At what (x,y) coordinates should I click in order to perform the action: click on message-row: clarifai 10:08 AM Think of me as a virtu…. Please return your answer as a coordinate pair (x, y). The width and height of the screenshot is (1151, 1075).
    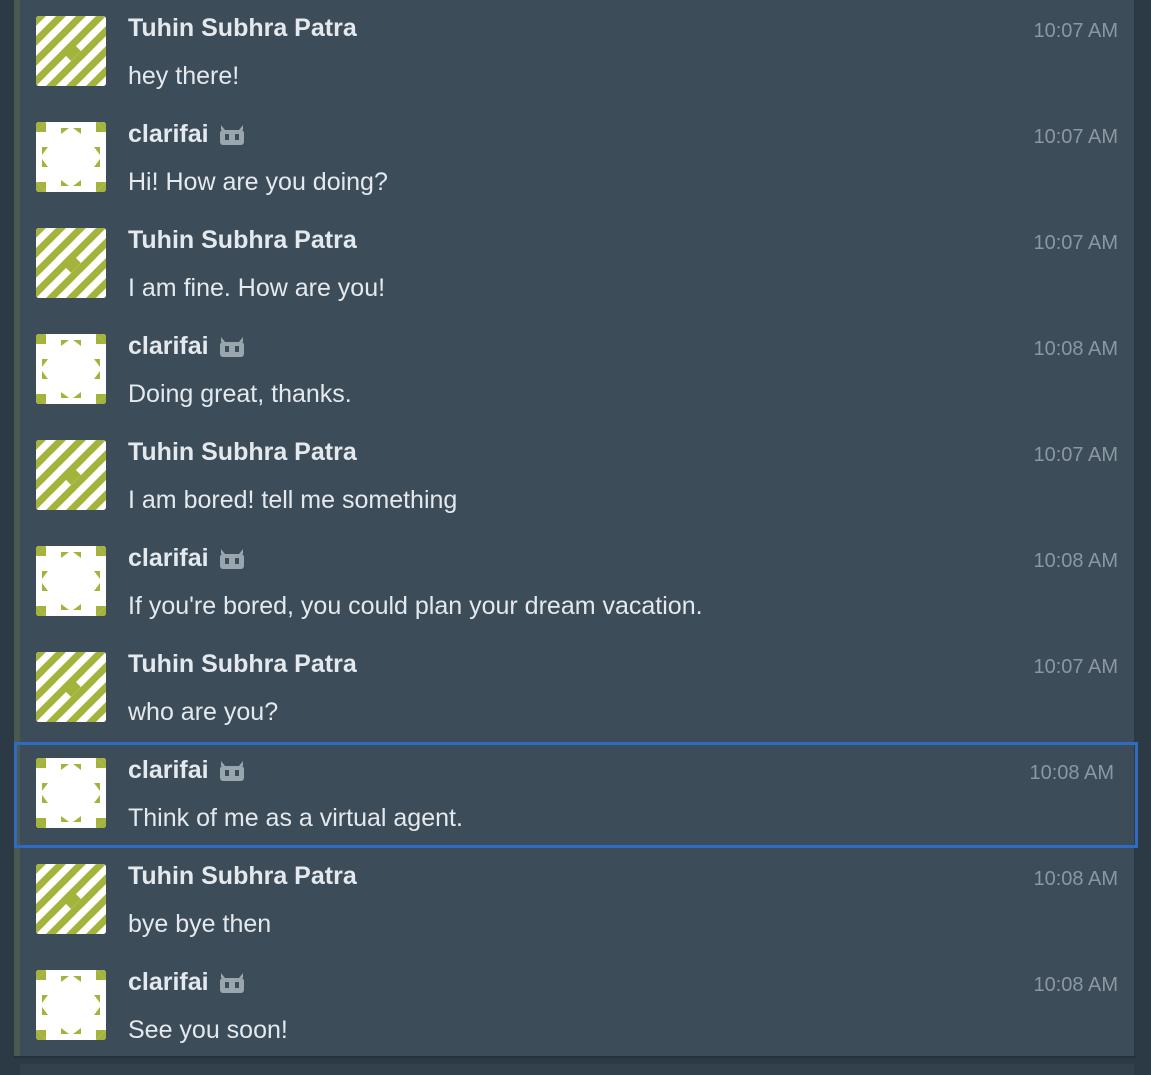
    Looking at the image, I should click on (576, 795).